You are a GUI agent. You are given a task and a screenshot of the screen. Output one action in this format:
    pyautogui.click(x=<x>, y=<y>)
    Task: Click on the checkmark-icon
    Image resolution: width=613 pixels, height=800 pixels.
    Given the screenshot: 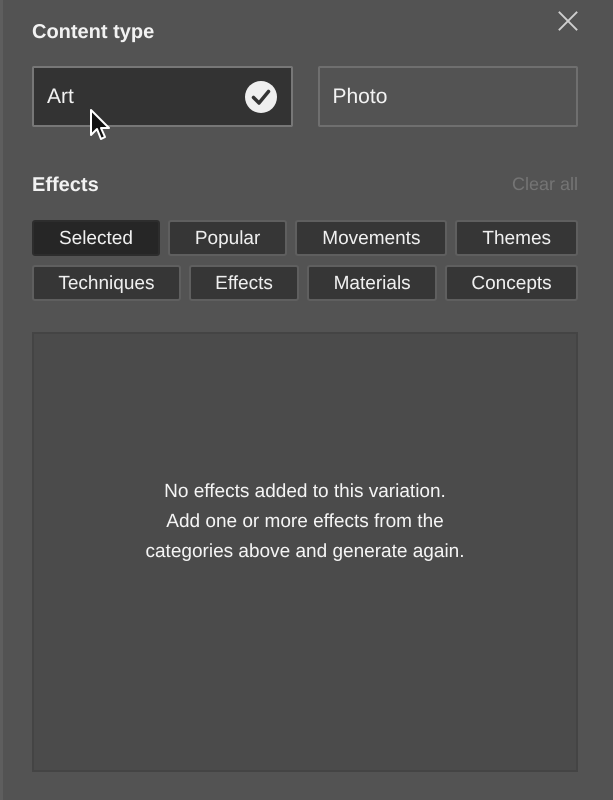 What is the action you would take?
    pyautogui.click(x=260, y=96)
    